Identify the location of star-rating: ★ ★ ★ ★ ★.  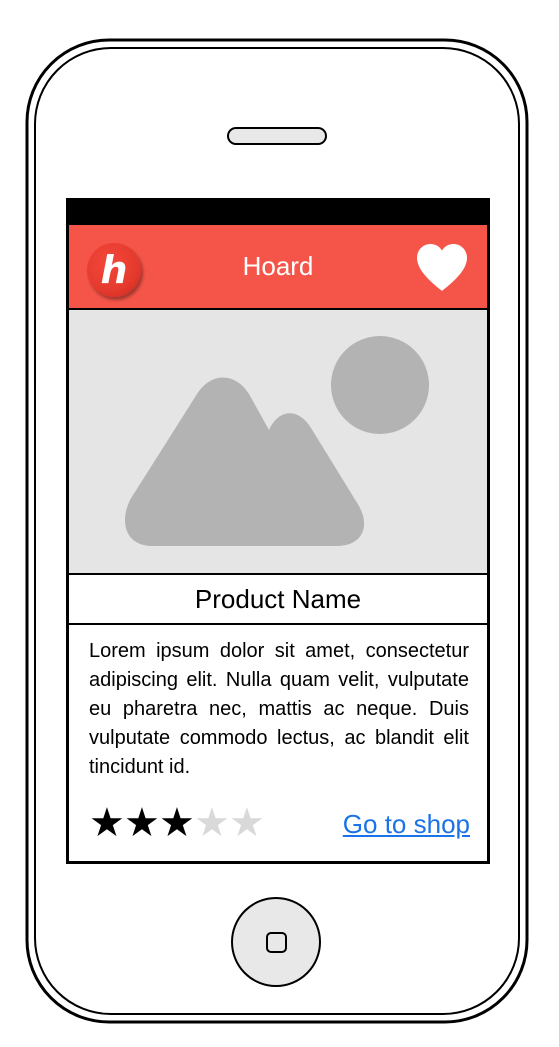
(177, 823).